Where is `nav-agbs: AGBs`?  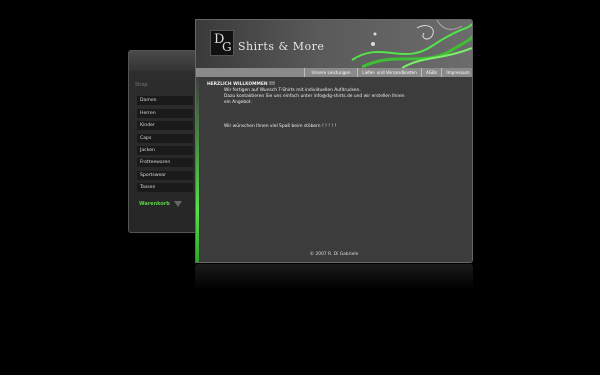 nav-agbs: AGBs is located at coordinates (431, 72).